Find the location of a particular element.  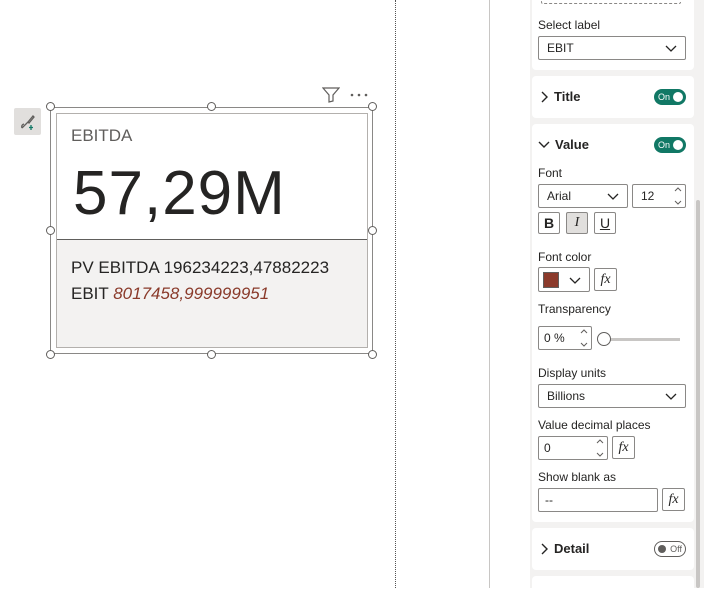

visual-header is located at coordinates (345, 95).